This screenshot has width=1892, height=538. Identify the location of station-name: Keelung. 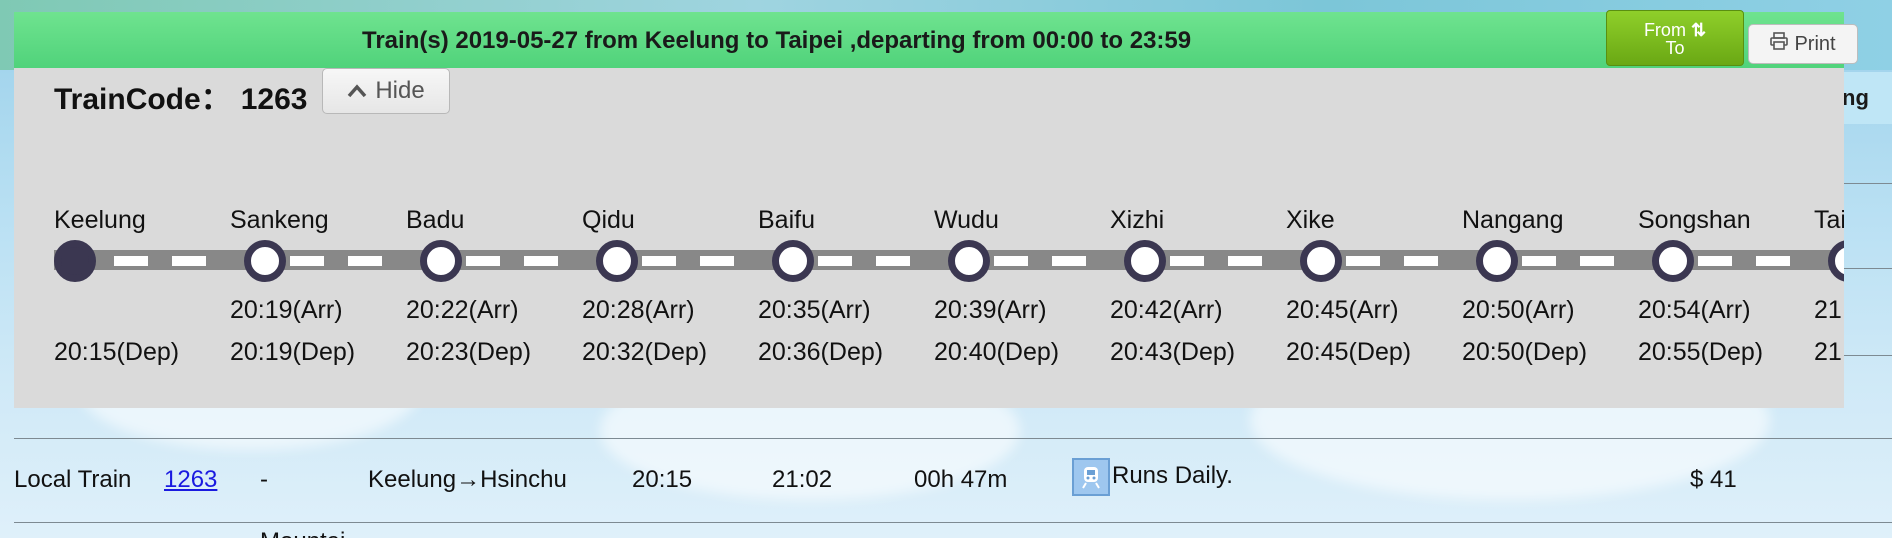
(100, 220).